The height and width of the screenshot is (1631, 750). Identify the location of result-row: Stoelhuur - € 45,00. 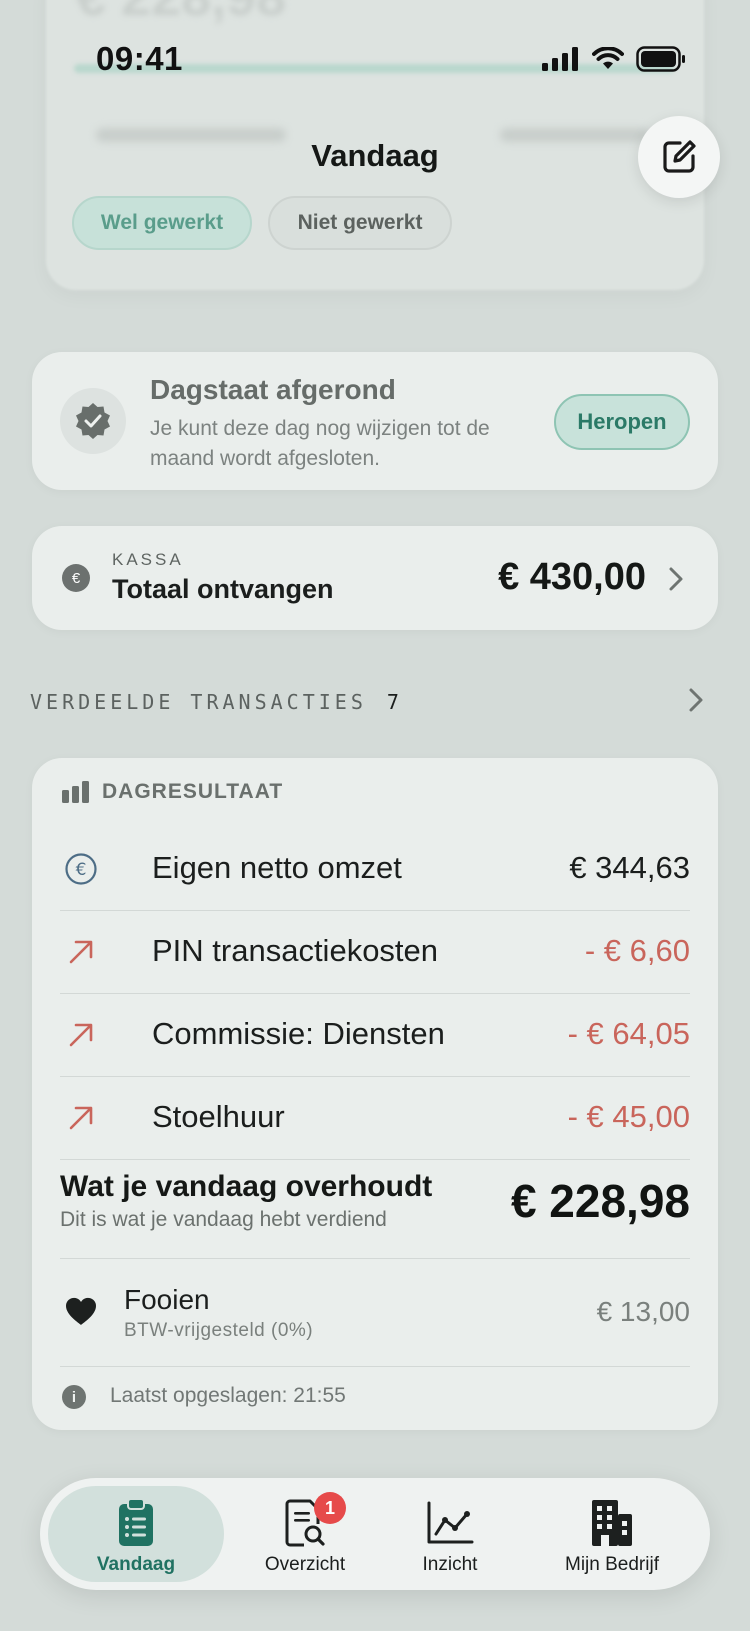
(375, 1118).